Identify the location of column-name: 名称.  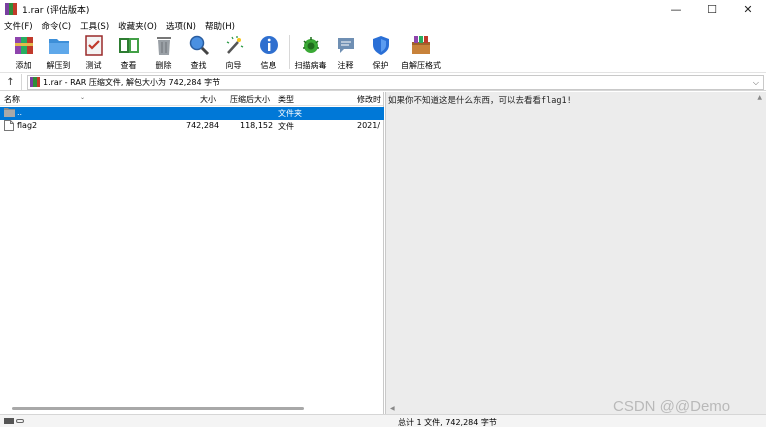
(12, 99).